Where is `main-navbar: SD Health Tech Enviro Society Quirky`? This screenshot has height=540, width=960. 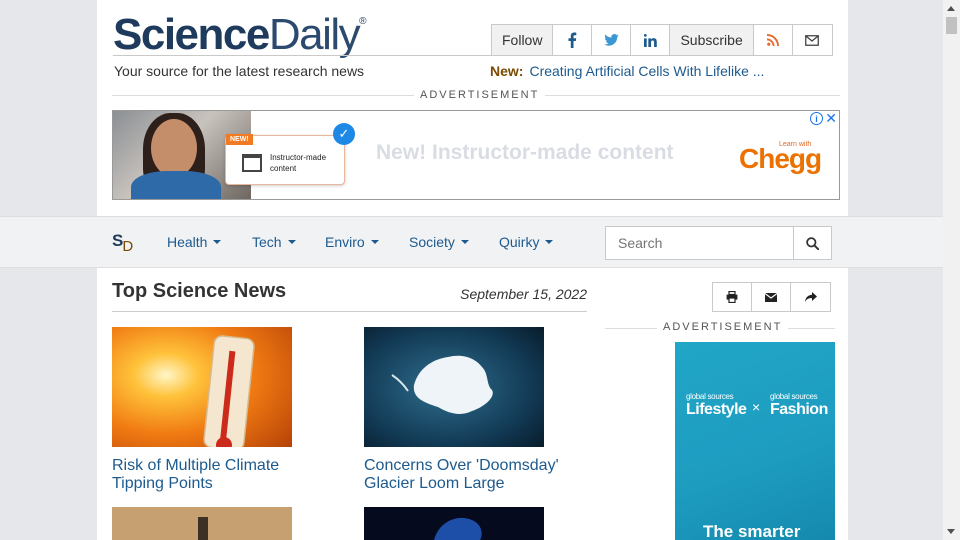 main-navbar: SD Health Tech Enviro Society Quirky is located at coordinates (471, 242).